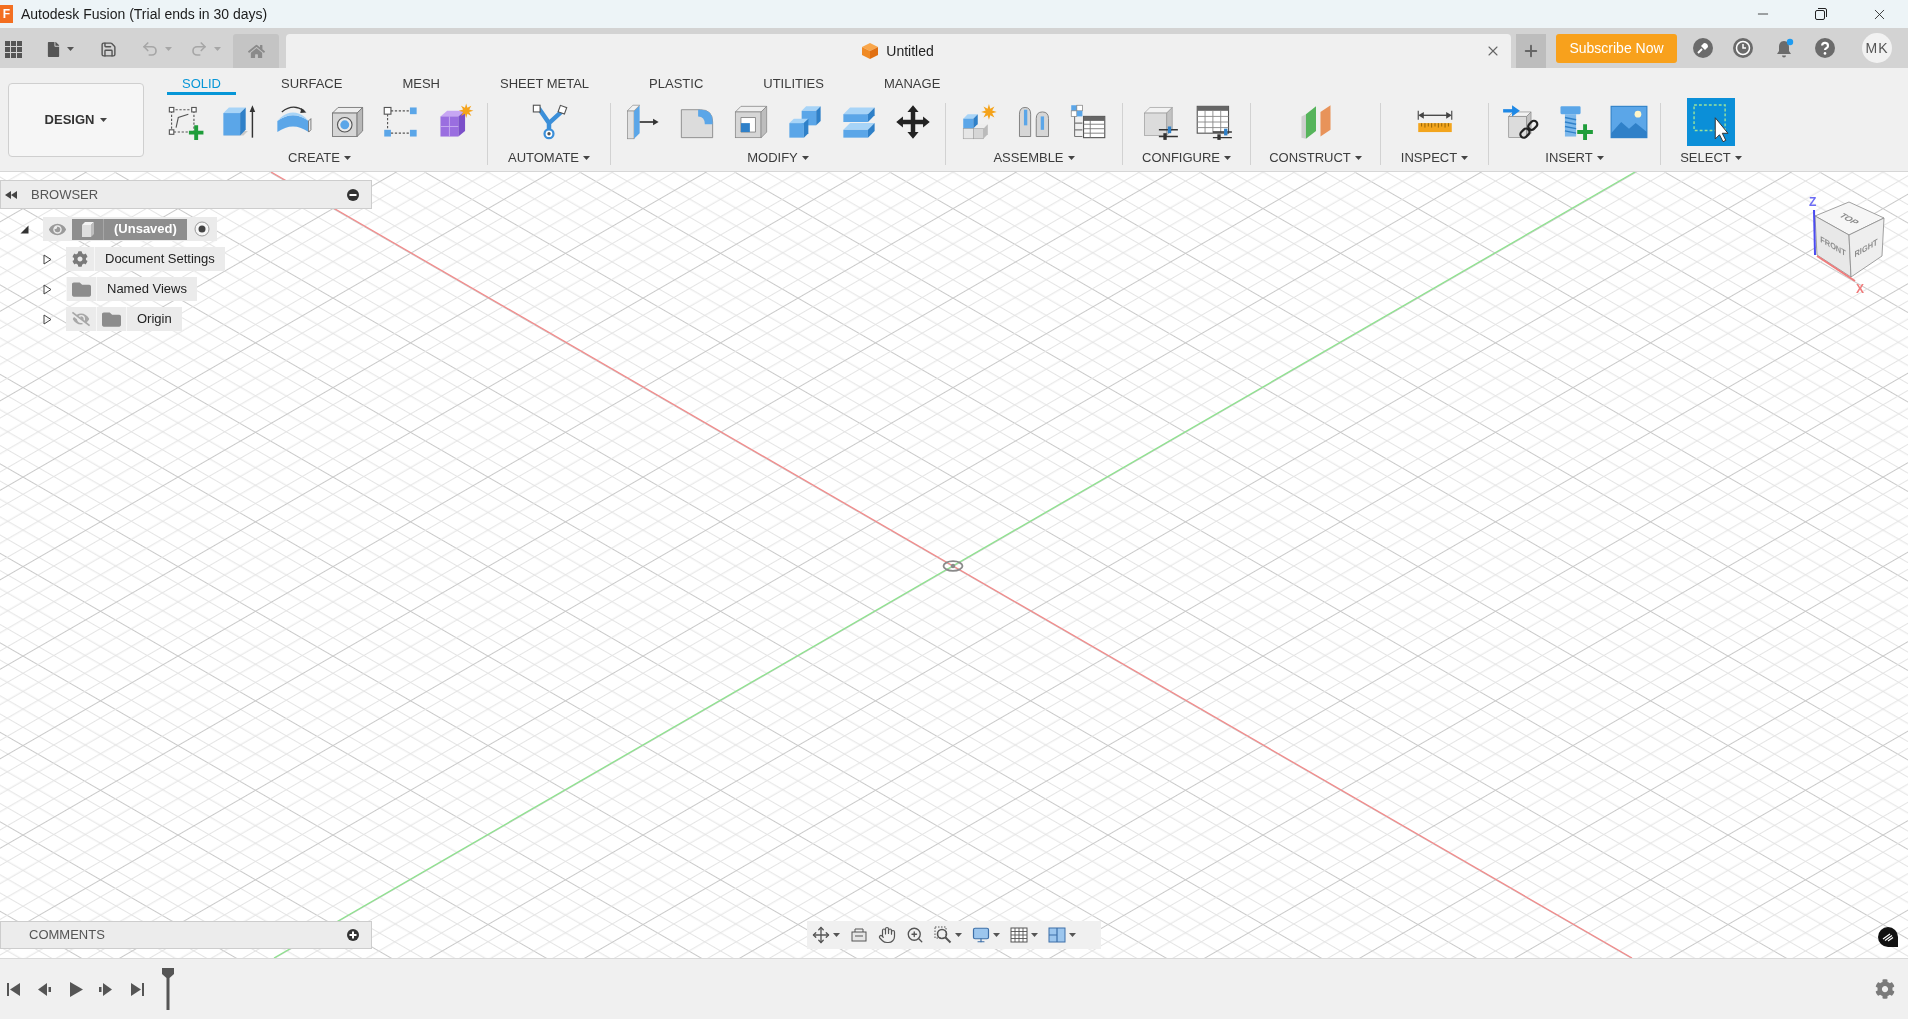  Describe the element at coordinates (1019, 935) in the screenshot. I see `grid-icon` at that location.